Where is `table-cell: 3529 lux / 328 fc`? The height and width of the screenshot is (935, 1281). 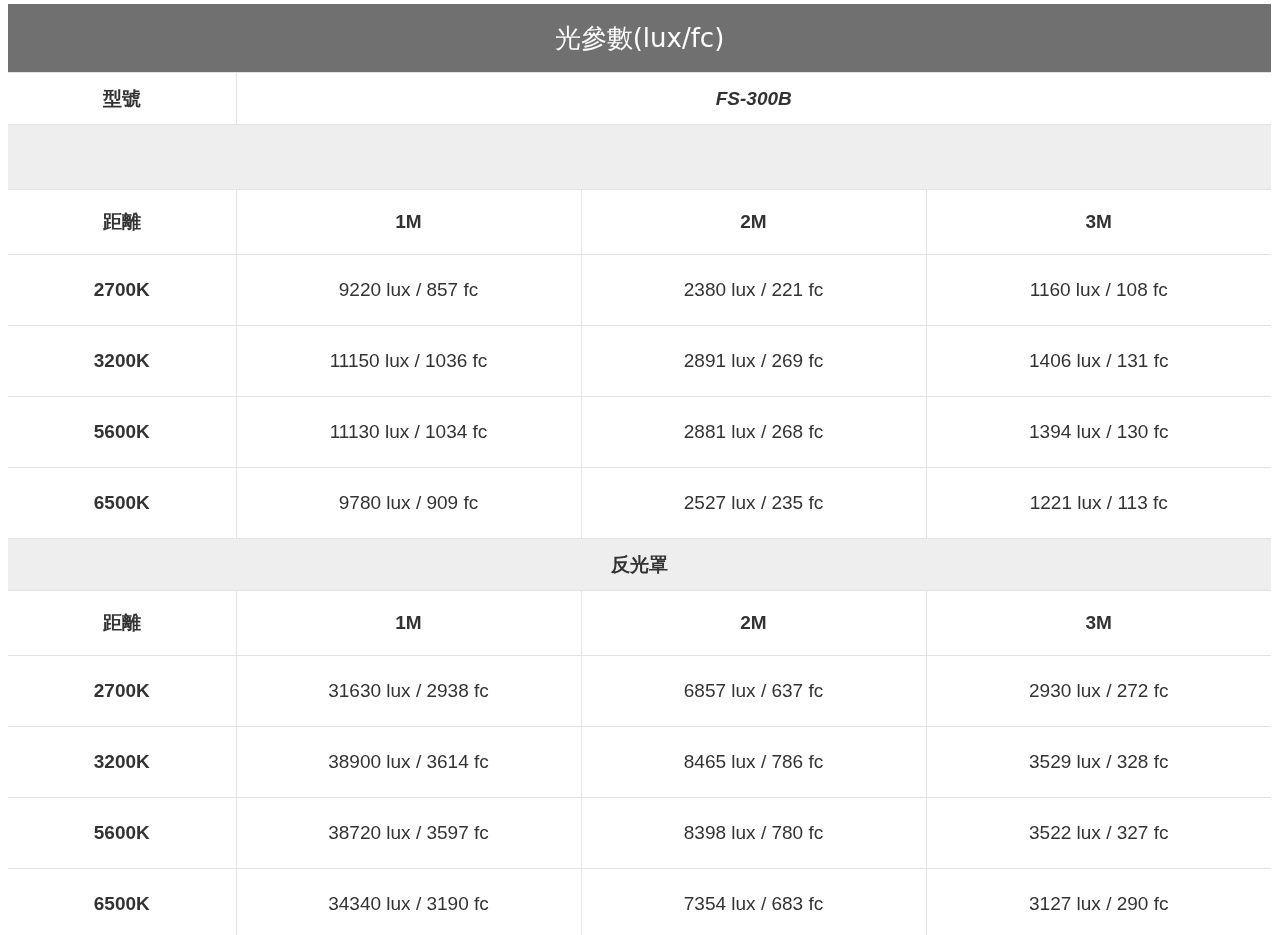 table-cell: 3529 lux / 328 fc is located at coordinates (1098, 762).